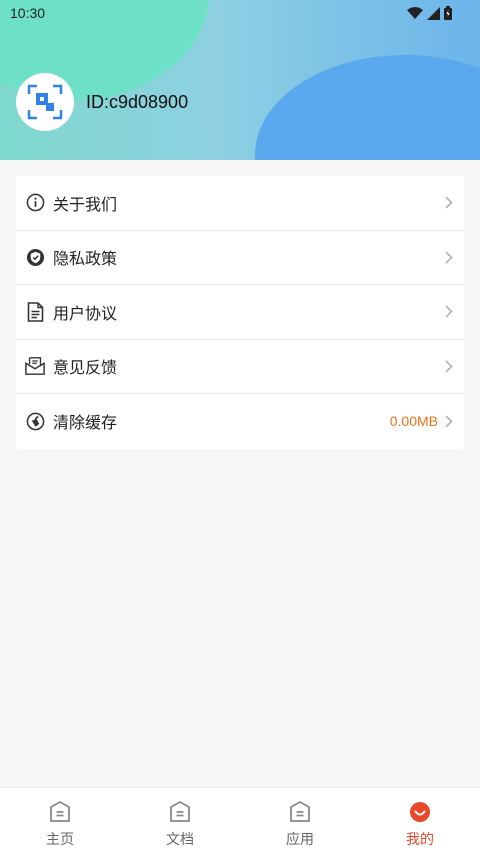 This screenshot has height=853, width=480. I want to click on broom-icon, so click(35, 421).